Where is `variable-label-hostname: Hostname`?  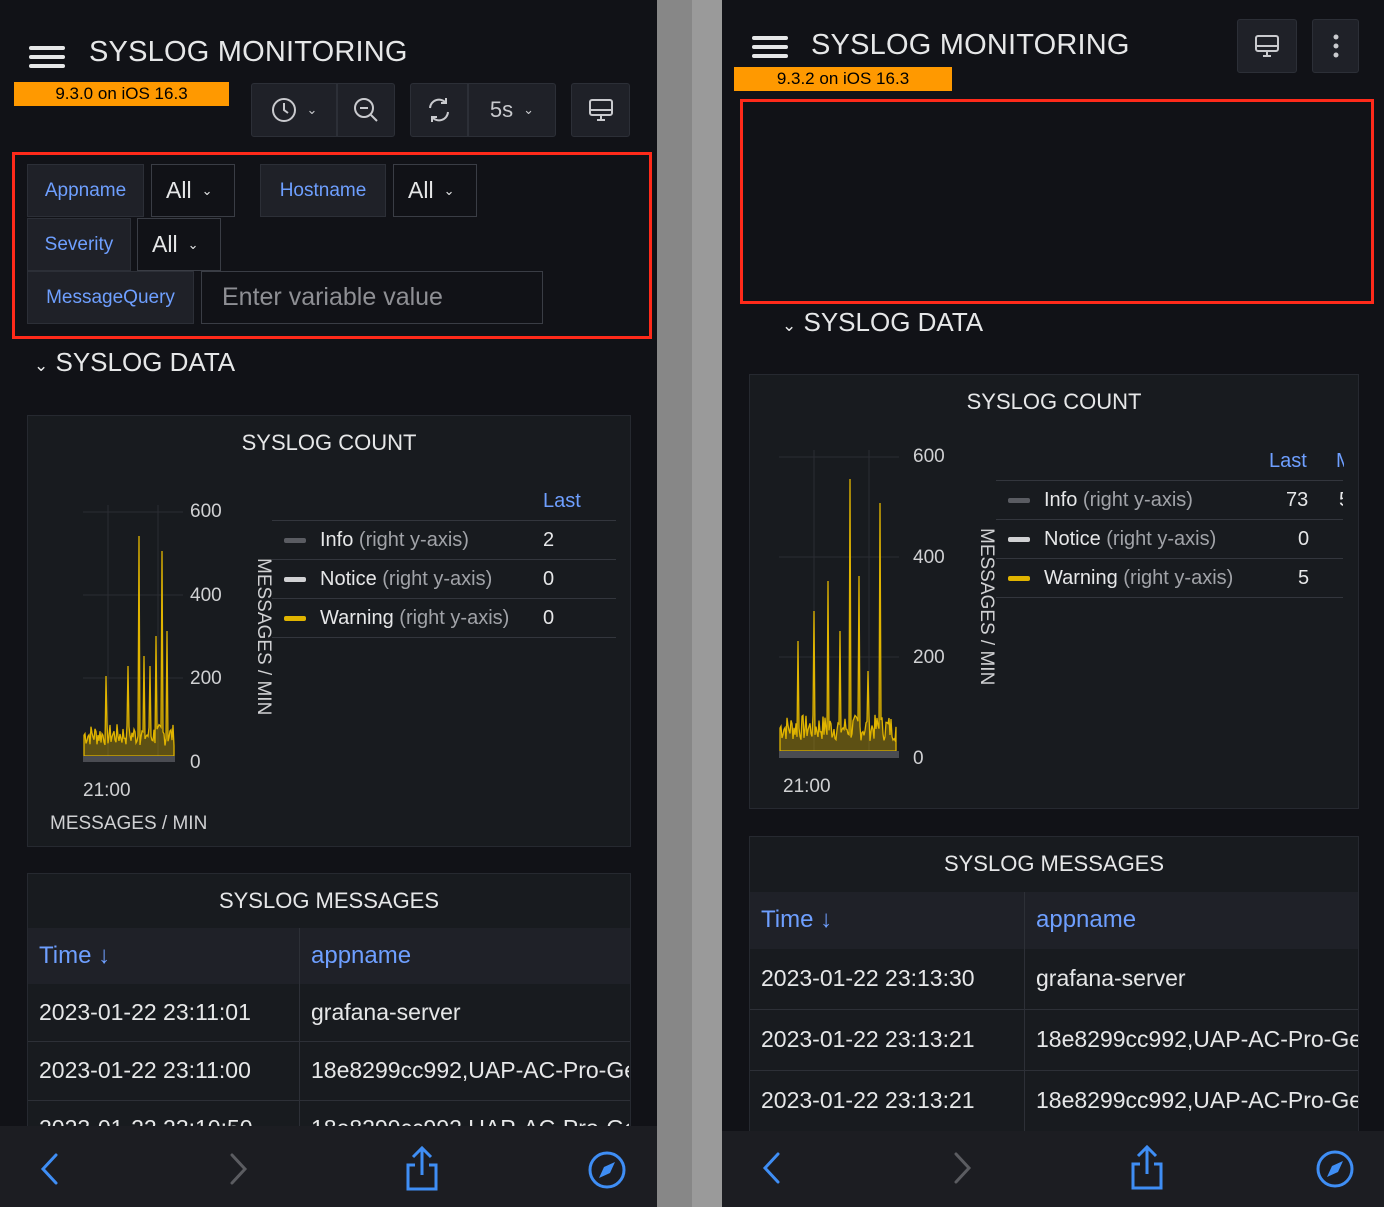
variable-label-hostname: Hostname is located at coordinates (323, 190).